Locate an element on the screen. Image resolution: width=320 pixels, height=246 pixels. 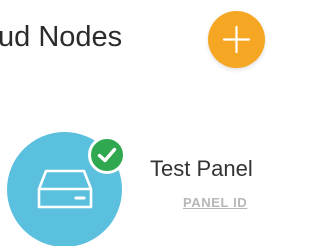
status-badge is located at coordinates (107, 155).